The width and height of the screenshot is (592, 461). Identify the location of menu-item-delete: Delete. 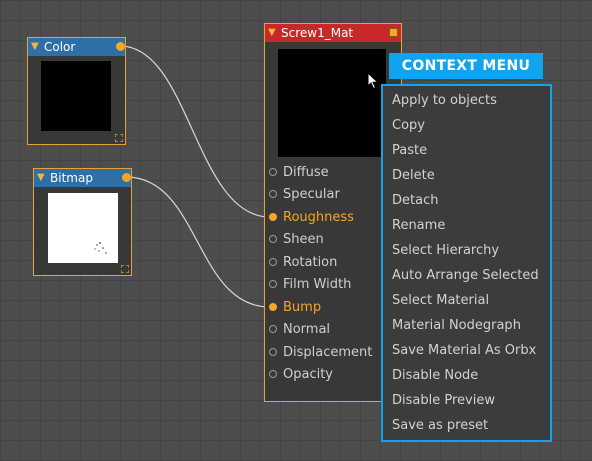
(413, 176).